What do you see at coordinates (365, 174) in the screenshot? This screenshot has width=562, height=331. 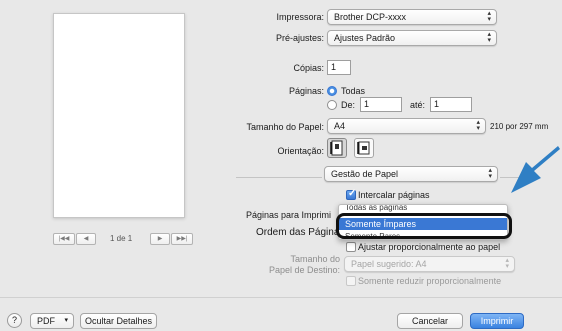 I see `section-value: Gestão de Papel` at bounding box center [365, 174].